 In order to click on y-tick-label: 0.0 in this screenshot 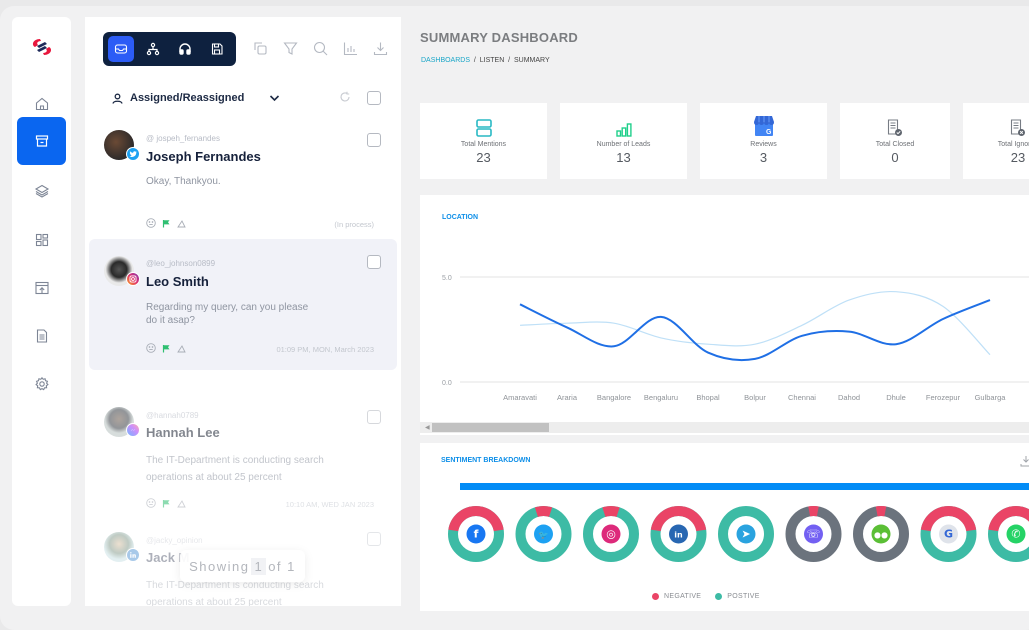, I will do `click(447, 383)`.